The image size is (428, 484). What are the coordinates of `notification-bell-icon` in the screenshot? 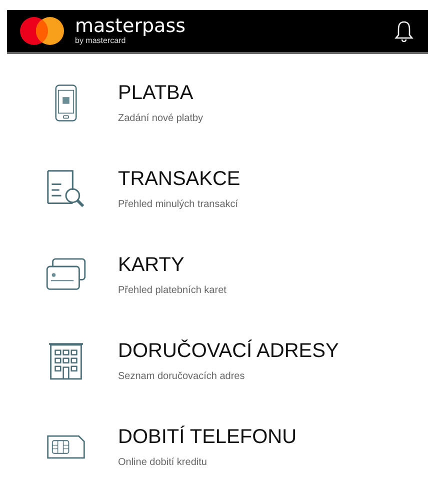 It's located at (404, 31).